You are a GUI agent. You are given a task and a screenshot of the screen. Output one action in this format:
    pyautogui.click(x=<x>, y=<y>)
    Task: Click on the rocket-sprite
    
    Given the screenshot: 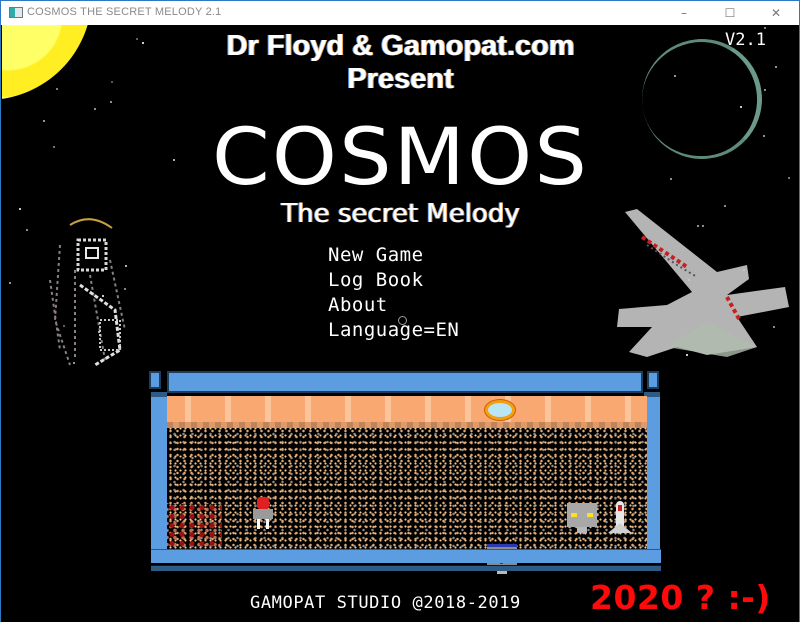 What is the action you would take?
    pyautogui.click(x=620, y=517)
    